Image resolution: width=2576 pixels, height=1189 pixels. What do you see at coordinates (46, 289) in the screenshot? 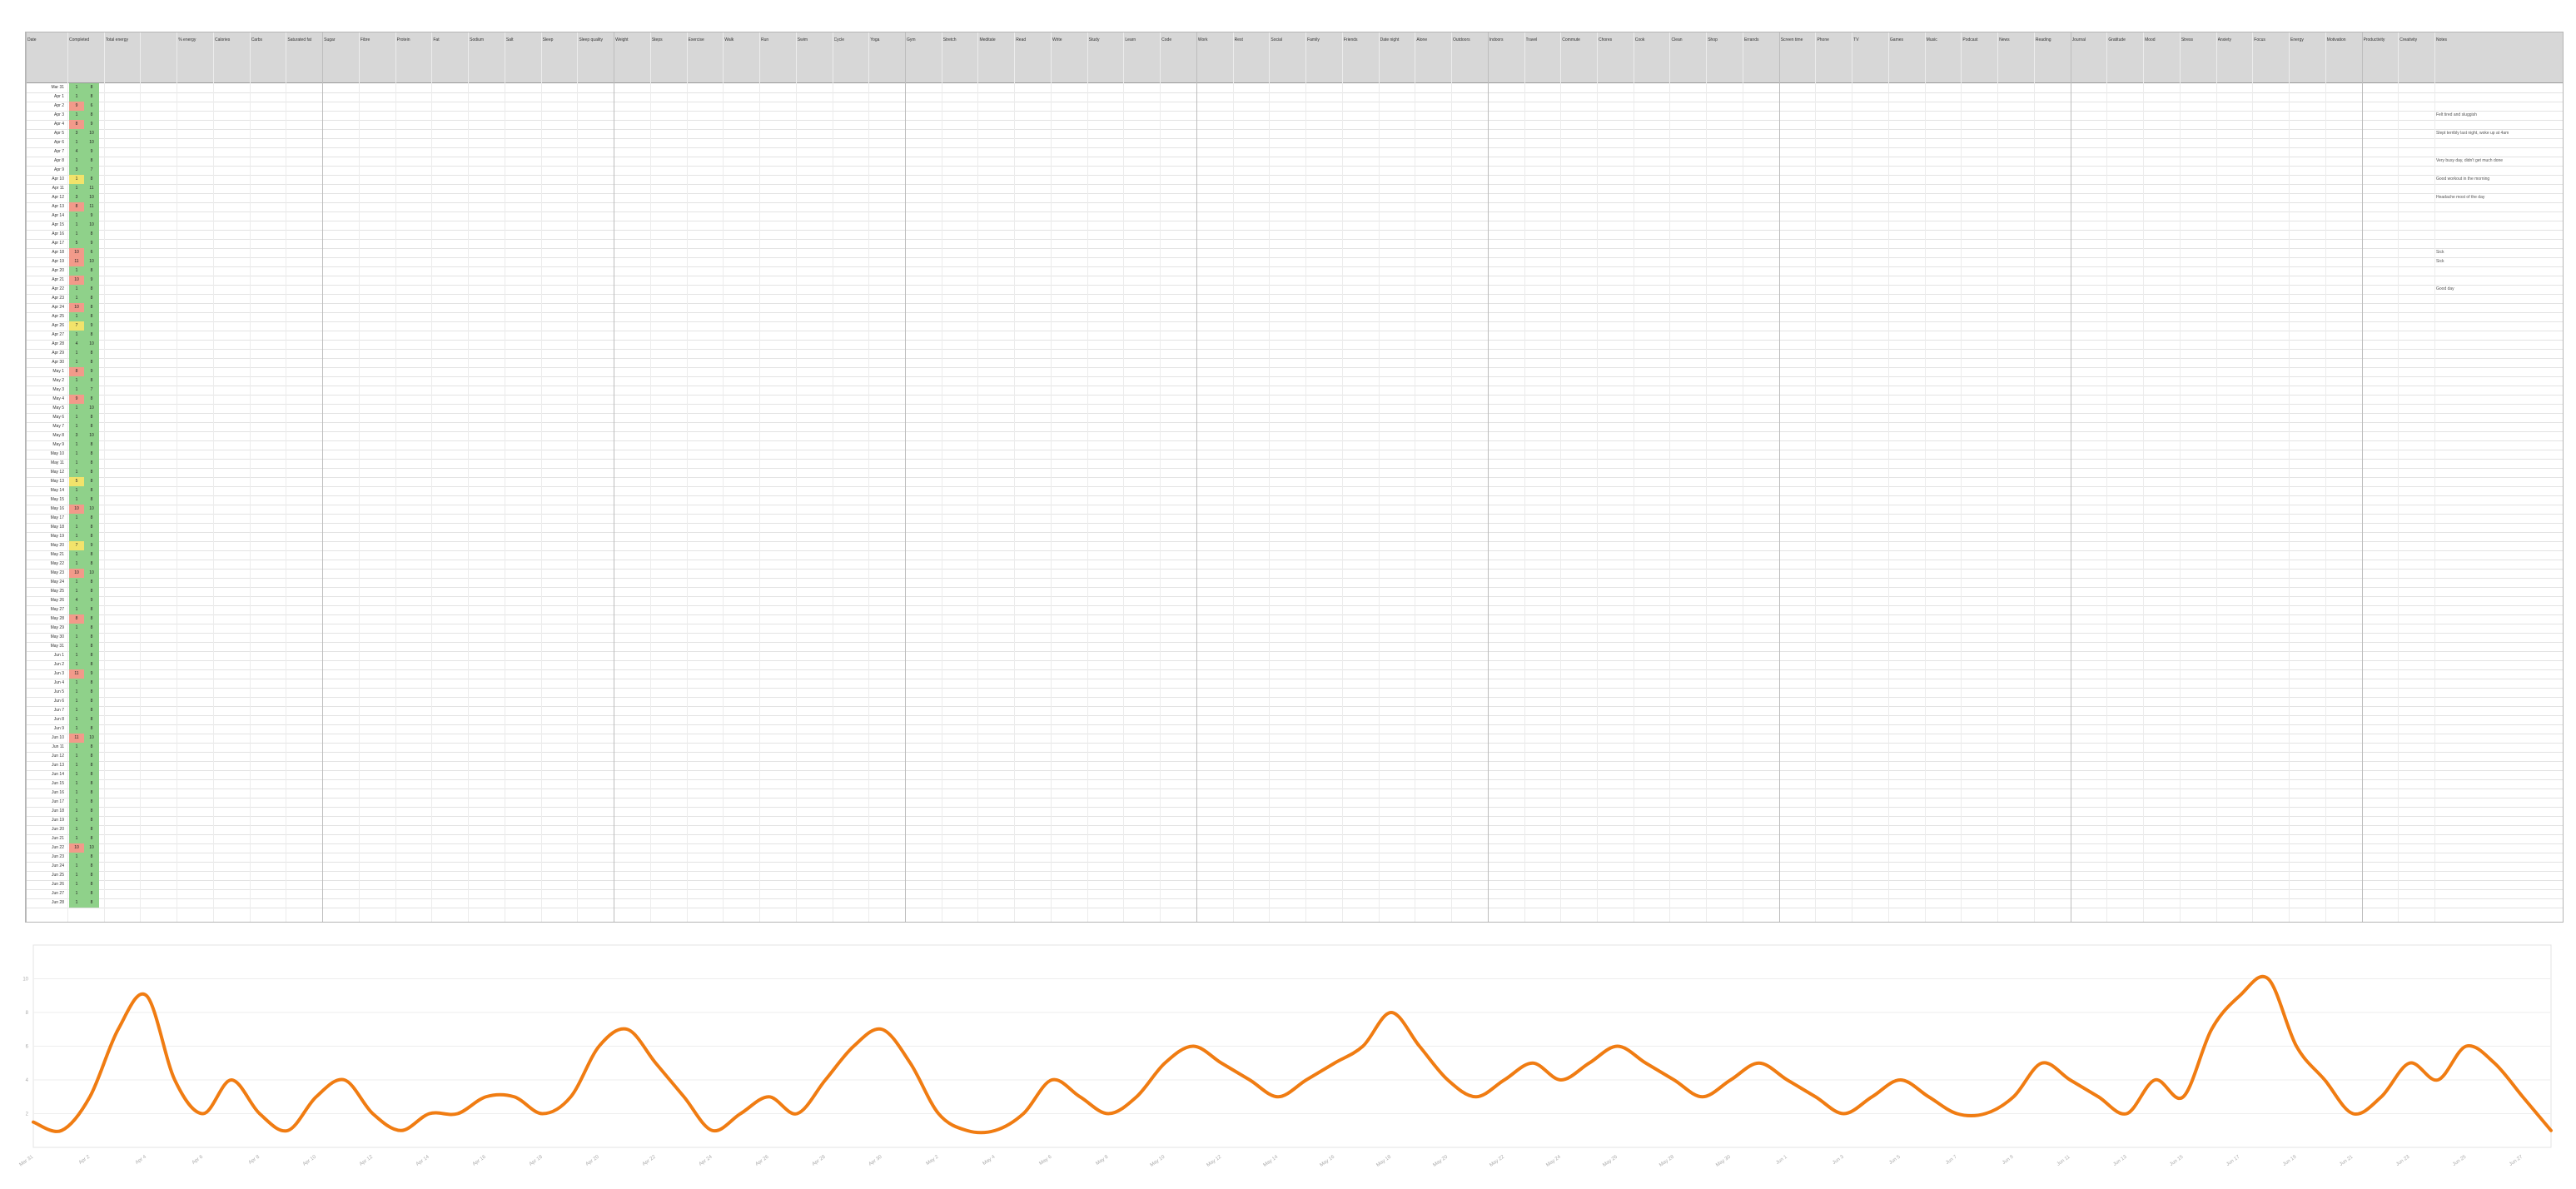
I see `date-cell: Apr 22` at bounding box center [46, 289].